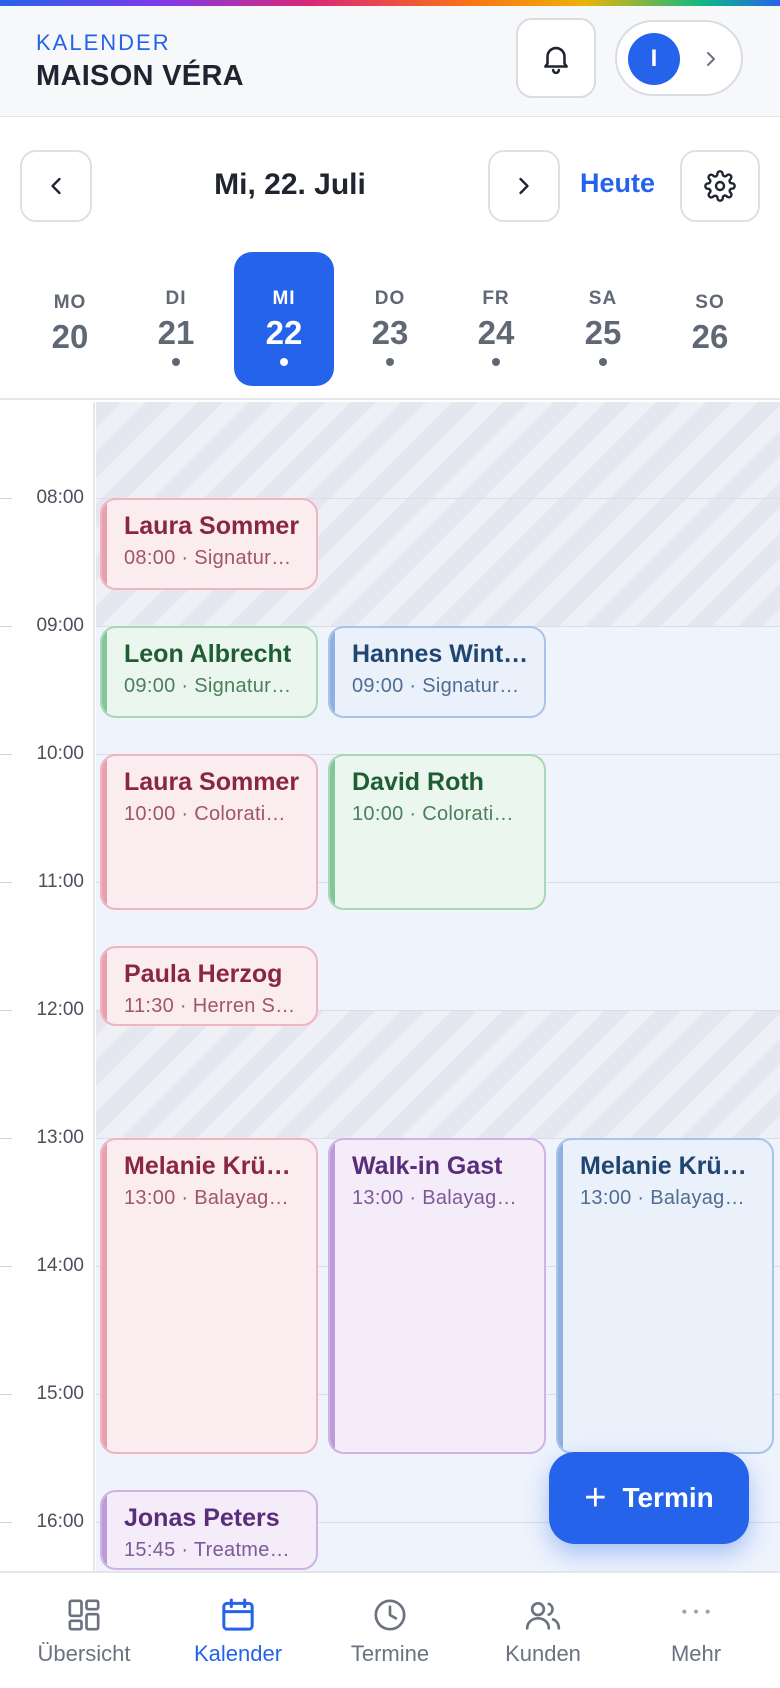  What do you see at coordinates (696, 1630) in the screenshot?
I see `nav-item-more: Mehr` at bounding box center [696, 1630].